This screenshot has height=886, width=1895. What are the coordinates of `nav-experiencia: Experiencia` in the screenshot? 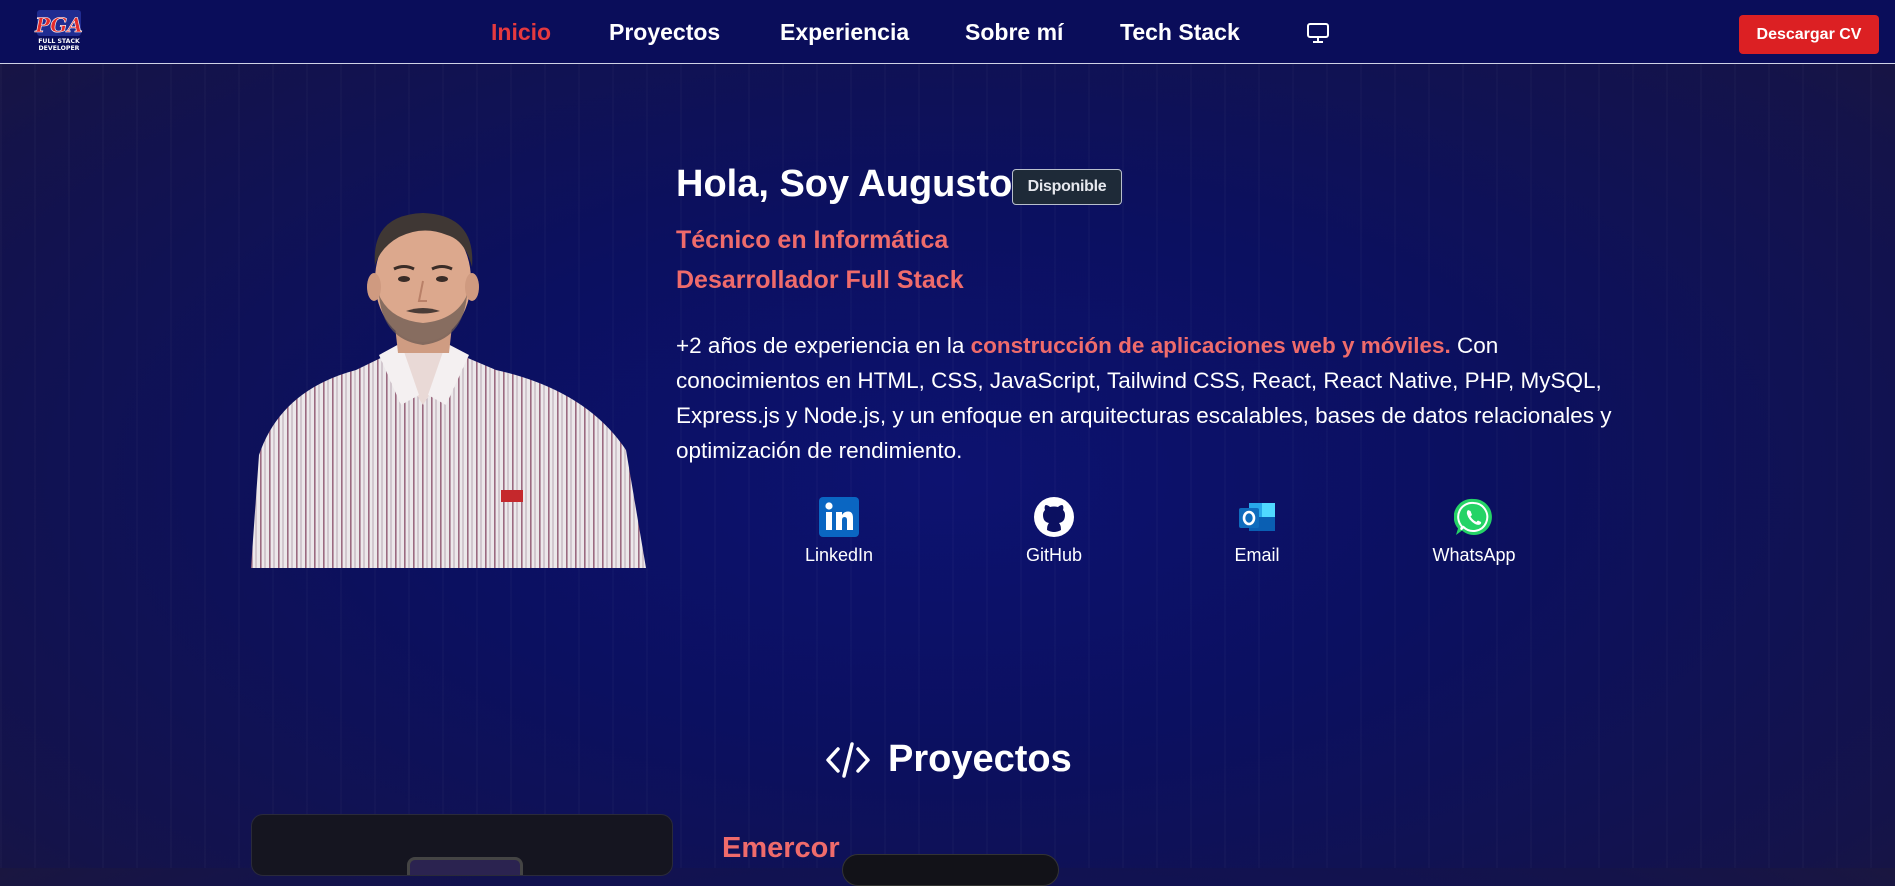 It's located at (844, 32).